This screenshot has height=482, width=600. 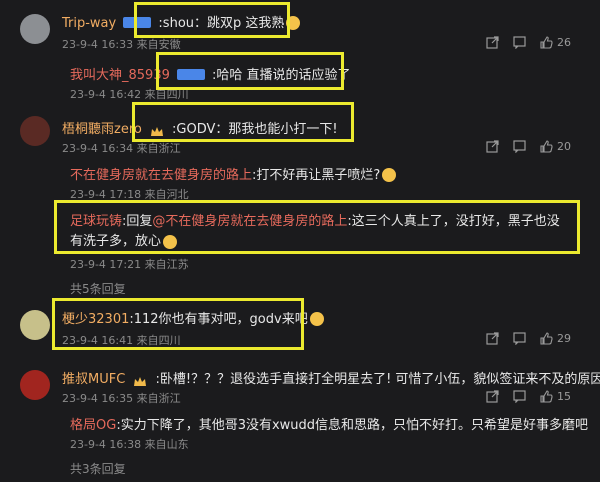 What do you see at coordinates (564, 338) in the screenshot?
I see `like-count: 29` at bounding box center [564, 338].